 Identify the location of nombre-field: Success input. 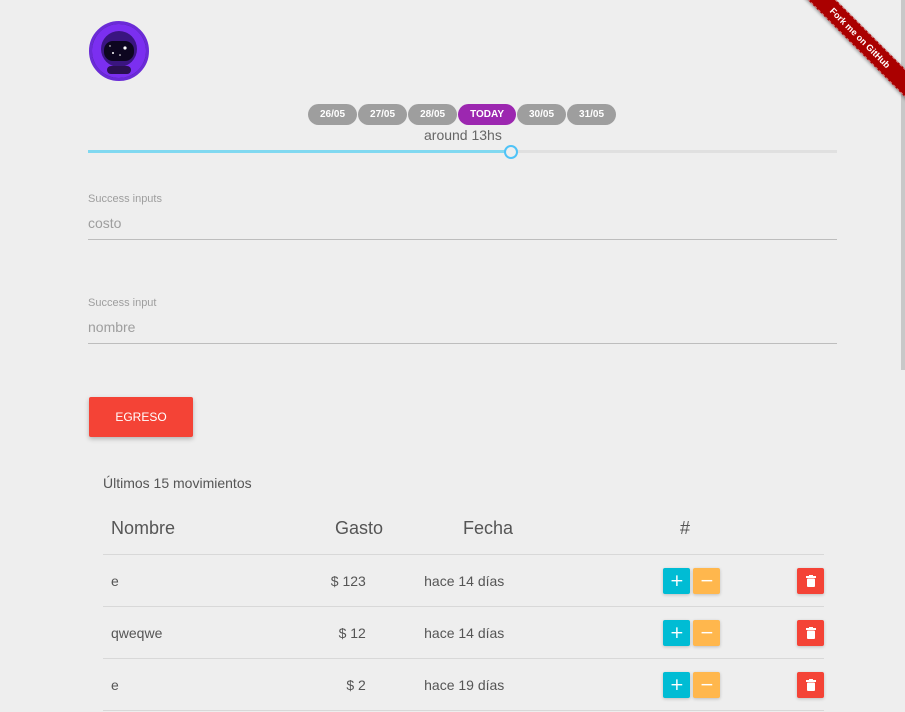
(462, 320).